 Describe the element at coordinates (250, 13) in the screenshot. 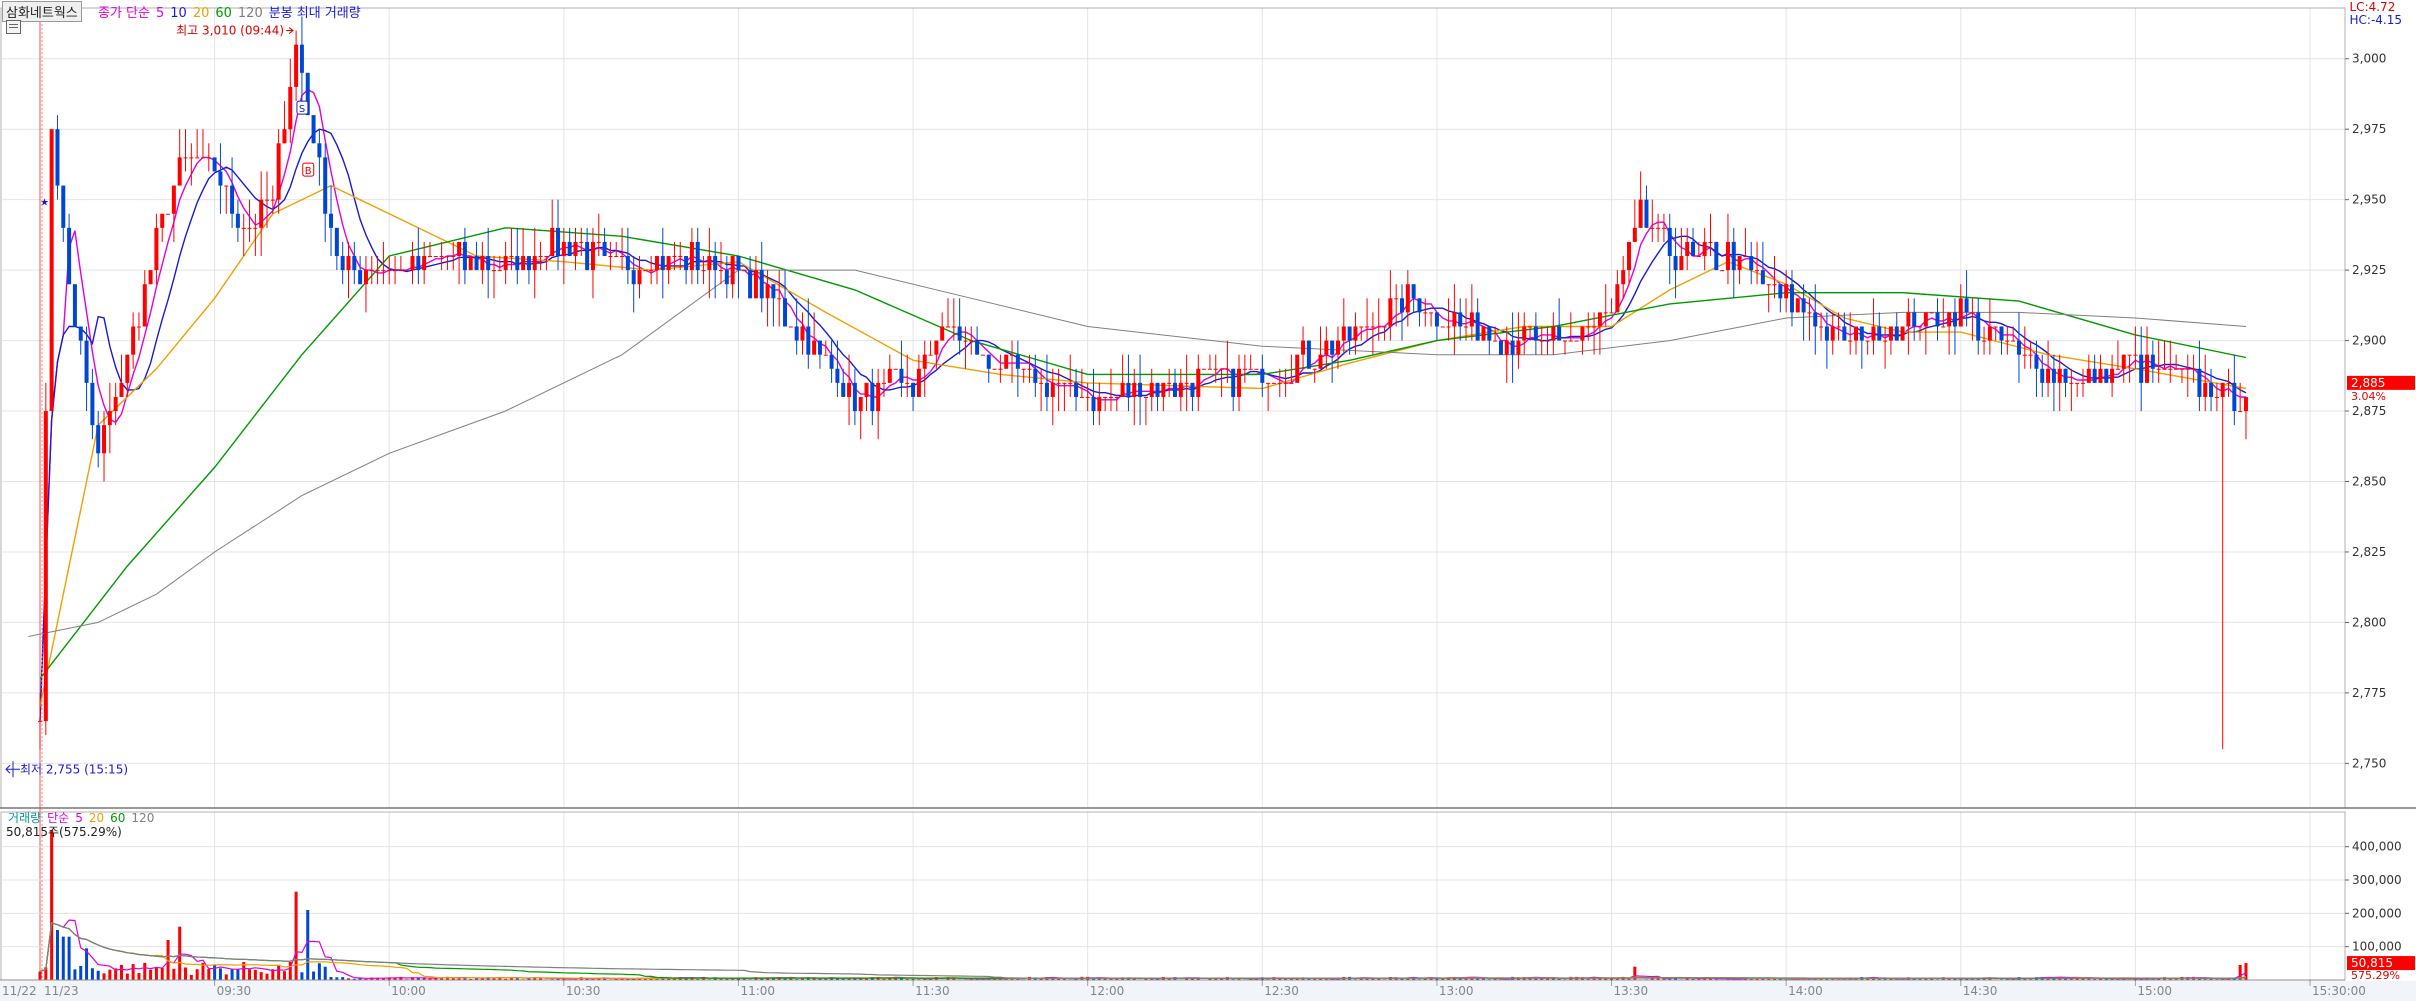

I see `legend-ma-120: 120` at that location.